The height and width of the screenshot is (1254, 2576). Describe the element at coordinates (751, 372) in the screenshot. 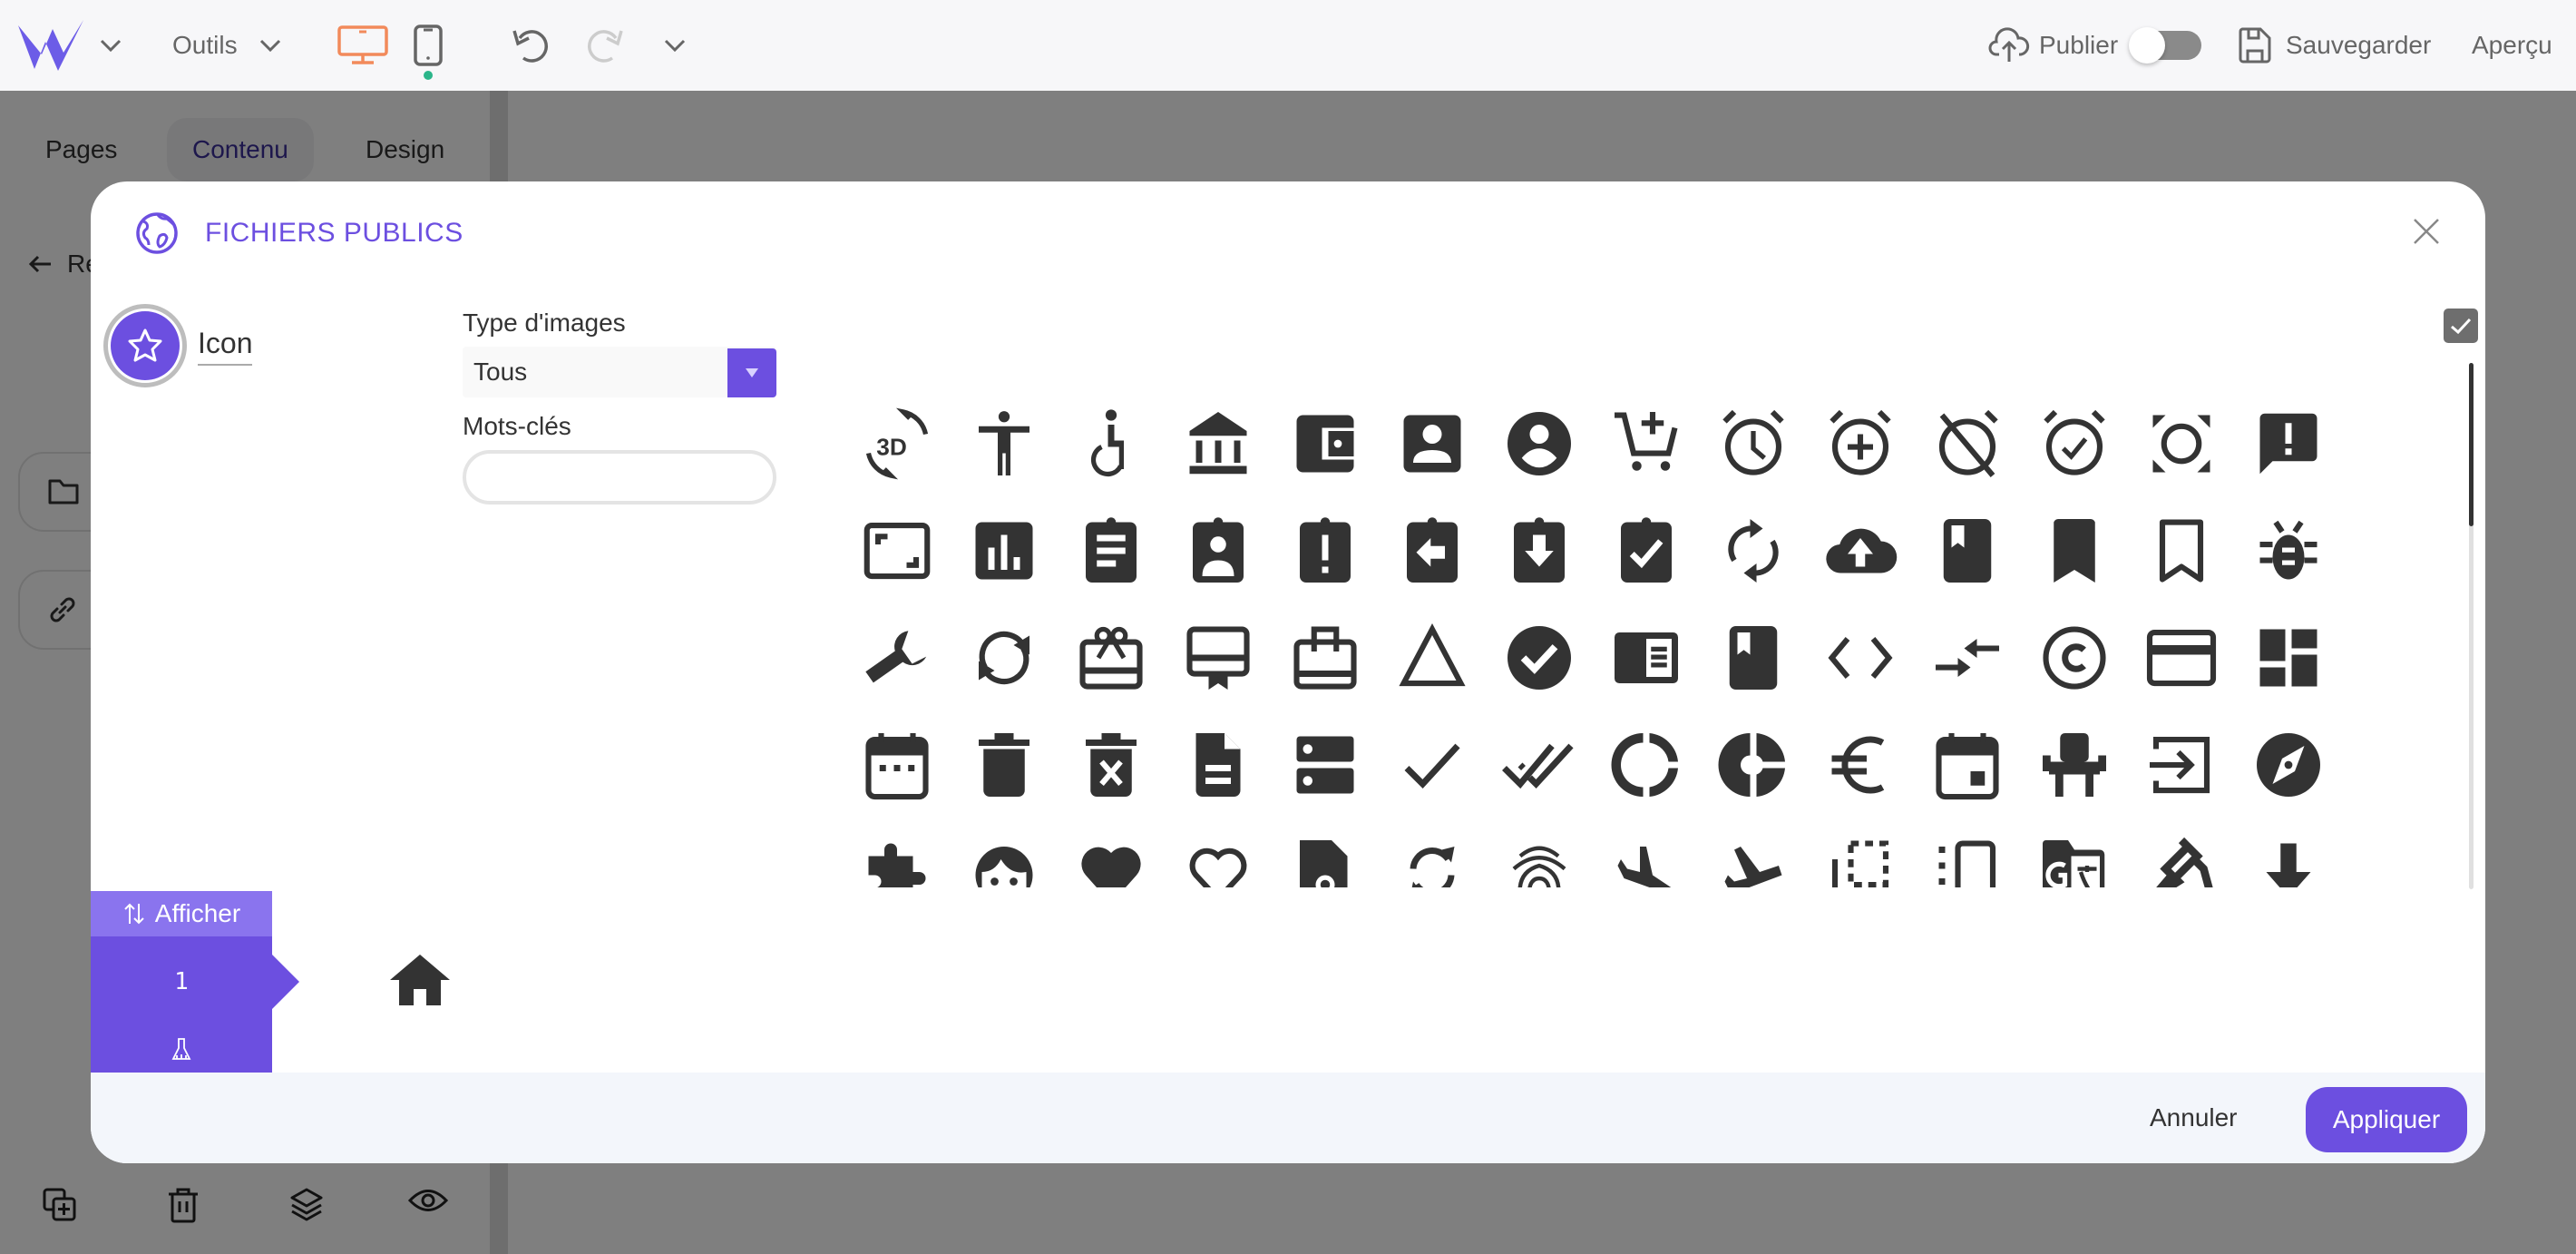

I see `select-arrow` at that location.